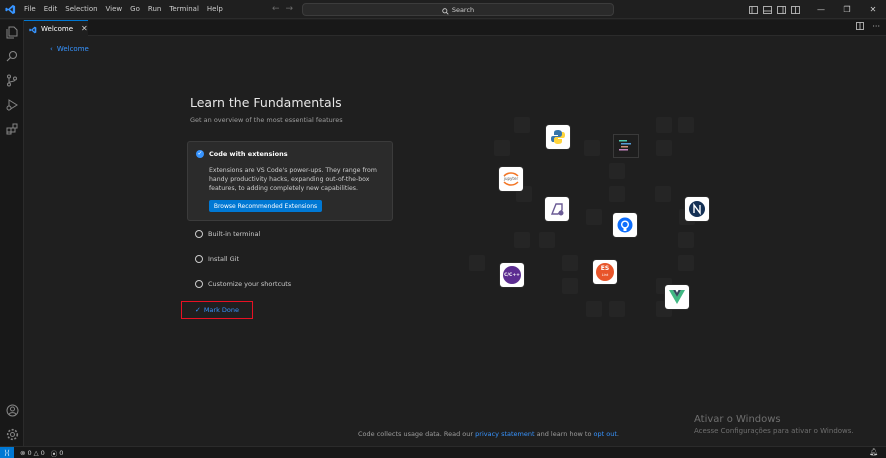 Image resolution: width=886 pixels, height=458 pixels. I want to click on command-center-search: Search, so click(458, 9).